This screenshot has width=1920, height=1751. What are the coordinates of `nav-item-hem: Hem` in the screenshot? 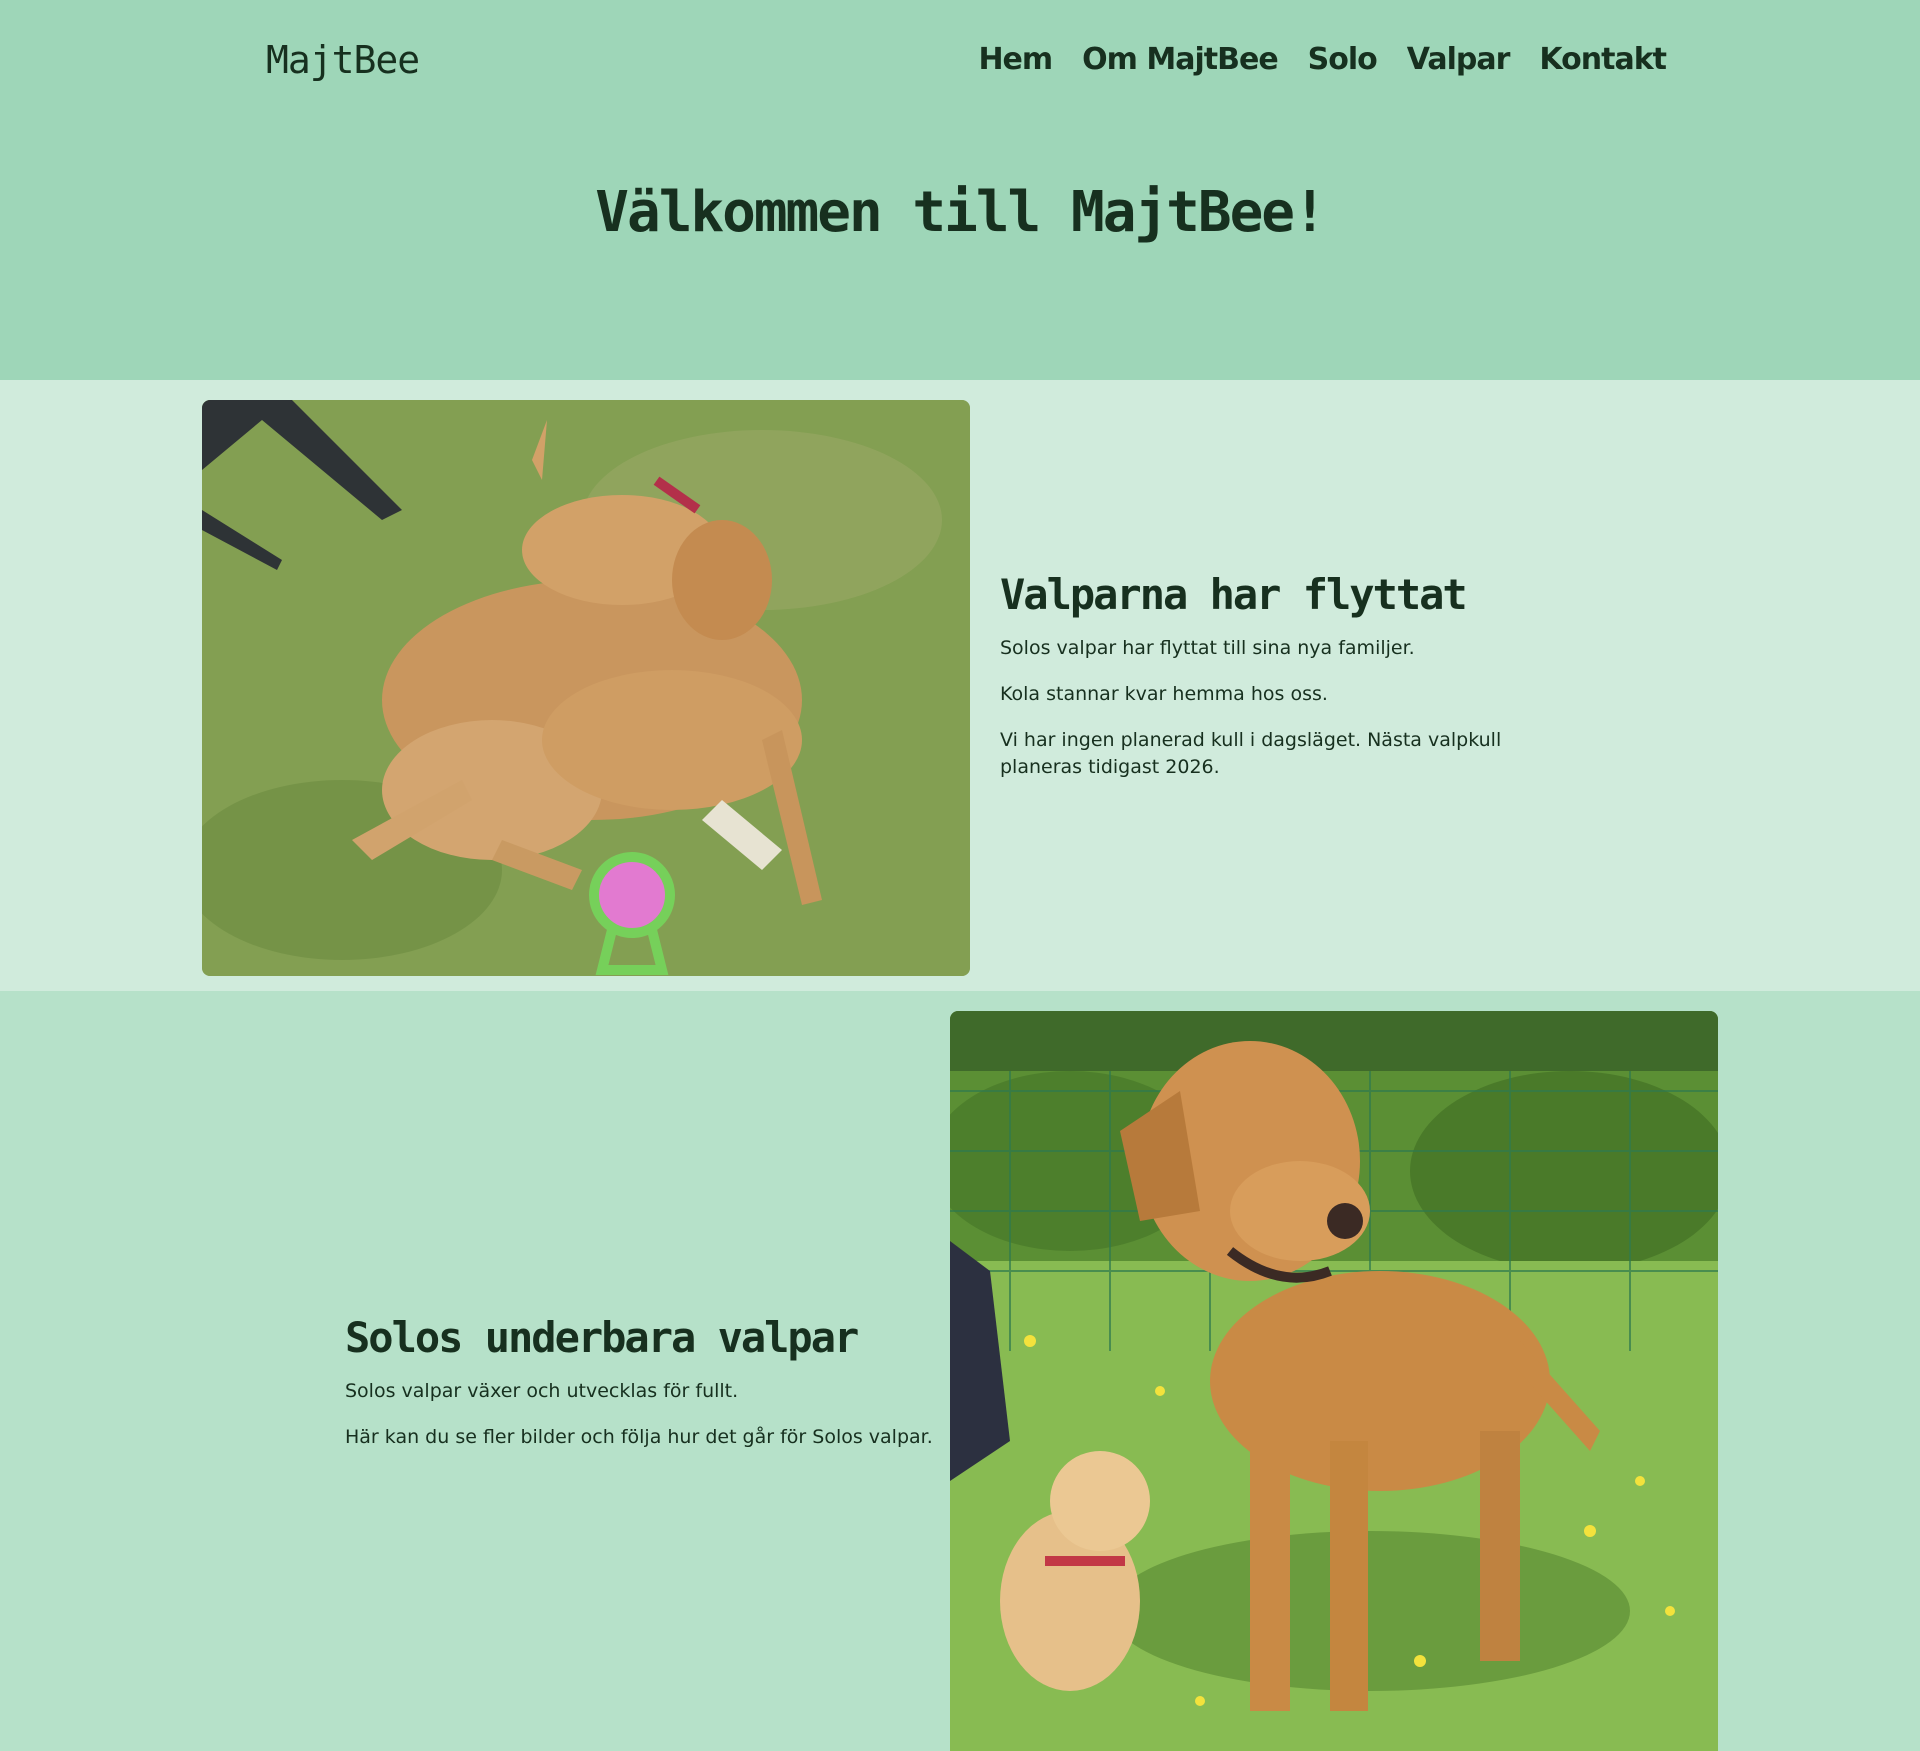 It's located at (1015, 59).